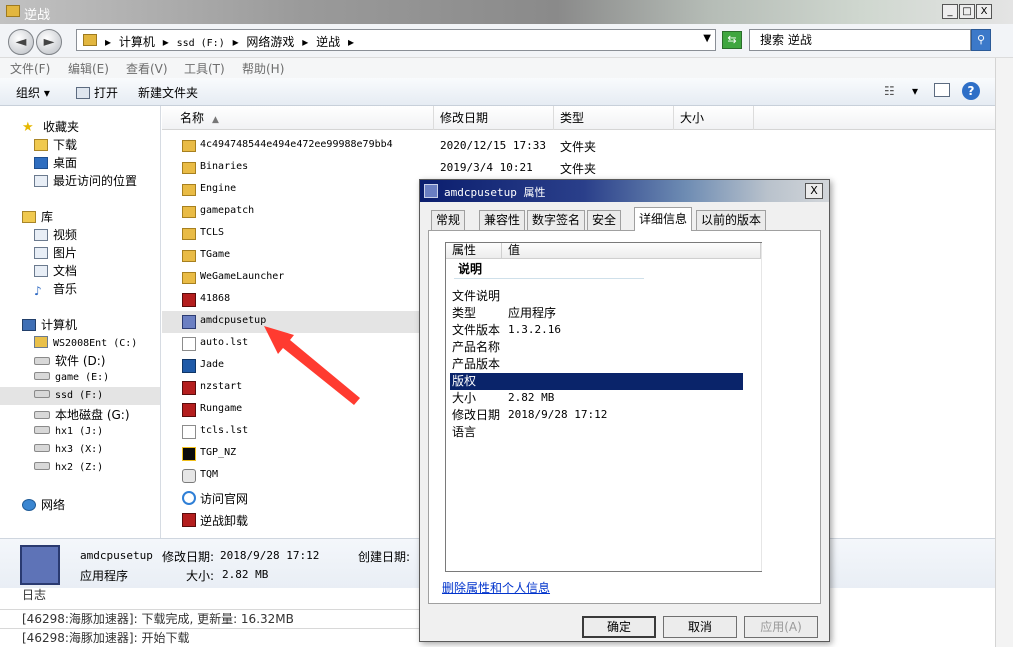  I want to click on dialog-close-button: X, so click(814, 191).